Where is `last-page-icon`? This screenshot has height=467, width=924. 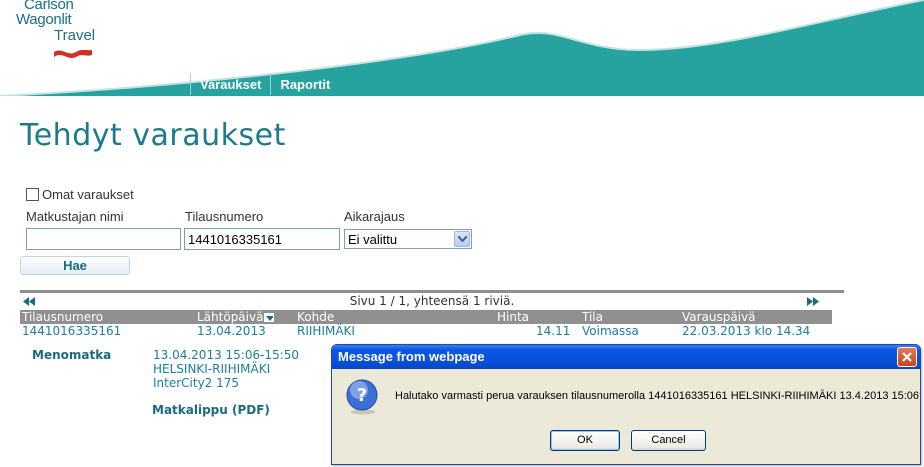 last-page-icon is located at coordinates (813, 302).